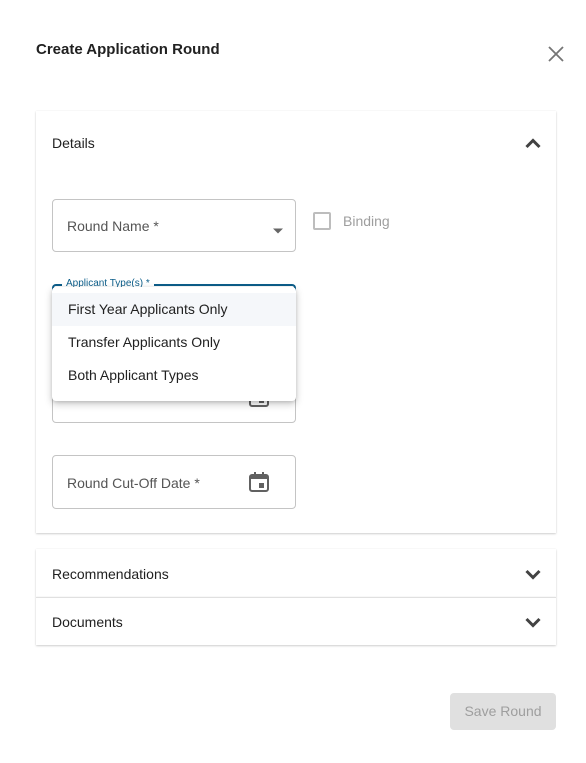  I want to click on documents-panel: Documents, so click(296, 621).